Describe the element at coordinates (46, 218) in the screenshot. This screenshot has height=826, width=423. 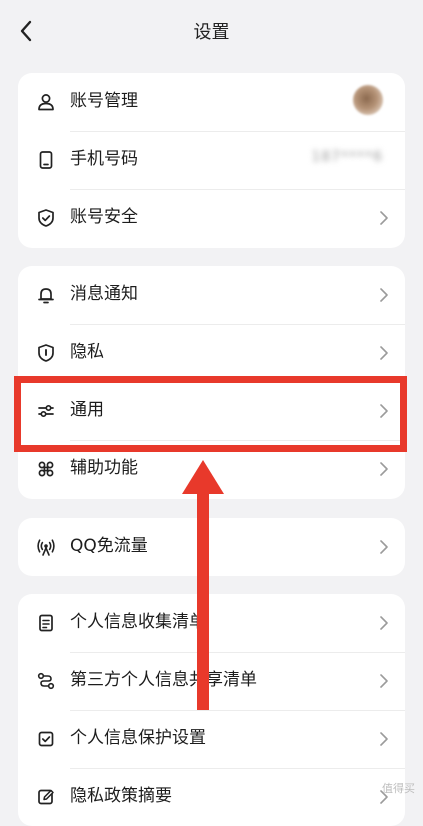
I see `shield-check-icon` at that location.